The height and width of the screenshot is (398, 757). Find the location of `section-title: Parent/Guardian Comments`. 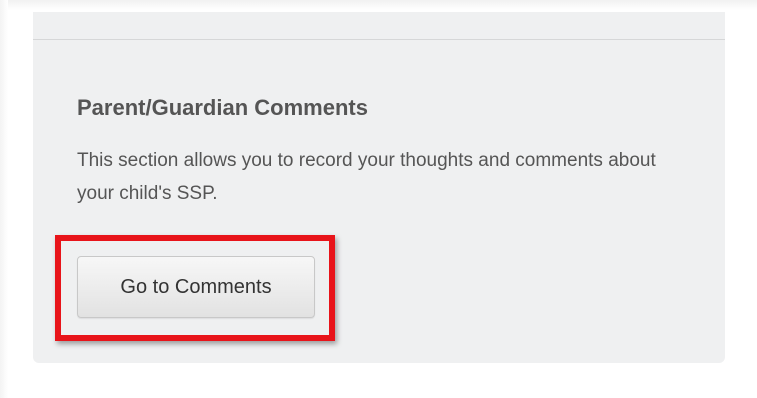

section-title: Parent/Guardian Comments is located at coordinates (222, 107).